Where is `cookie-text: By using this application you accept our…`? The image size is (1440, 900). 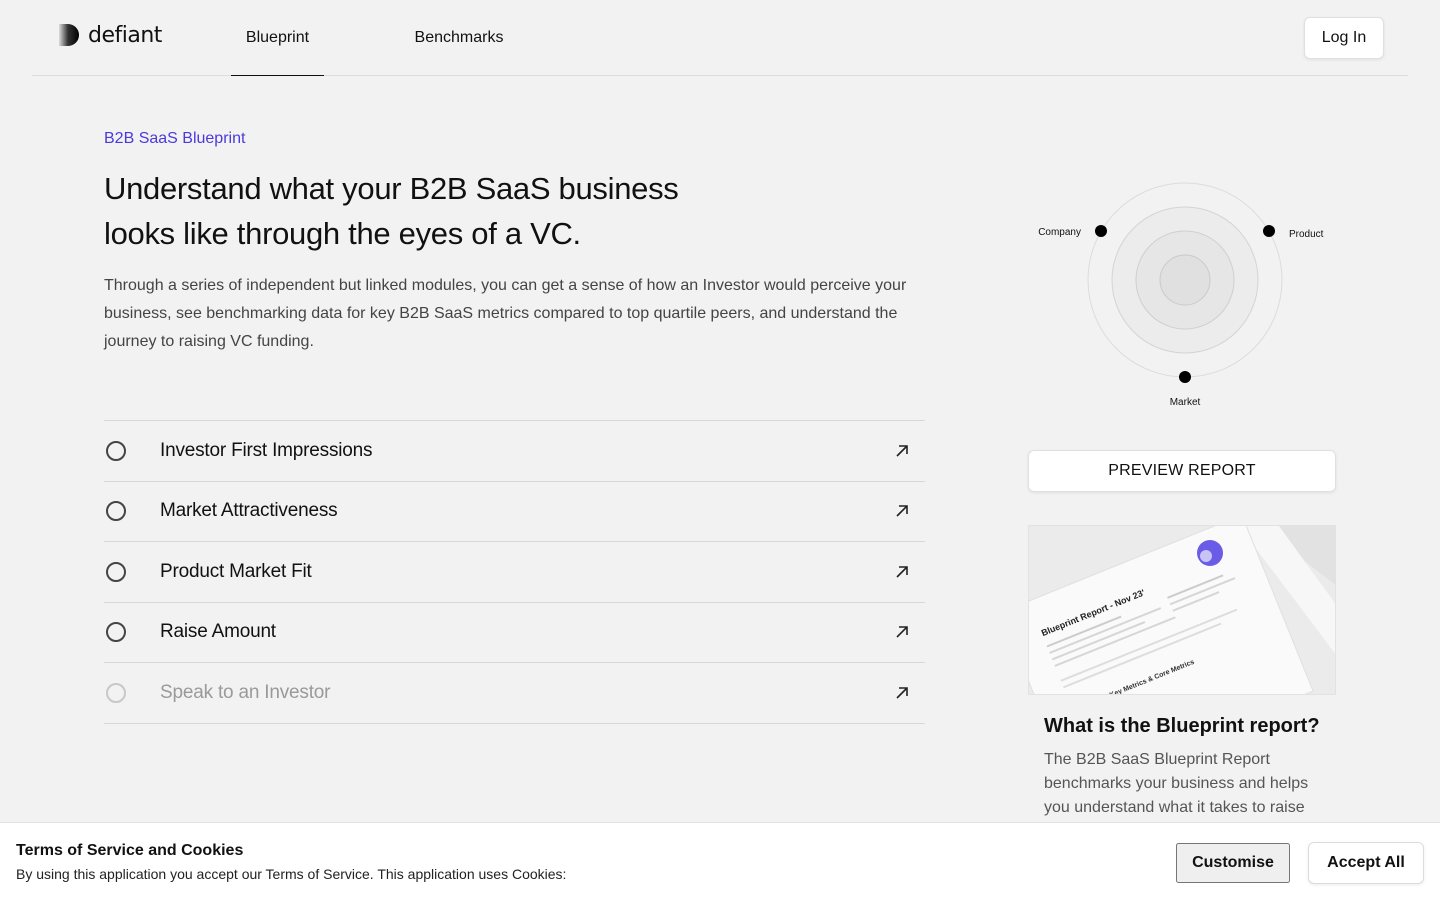 cookie-text: By using this application you accept our… is located at coordinates (291, 874).